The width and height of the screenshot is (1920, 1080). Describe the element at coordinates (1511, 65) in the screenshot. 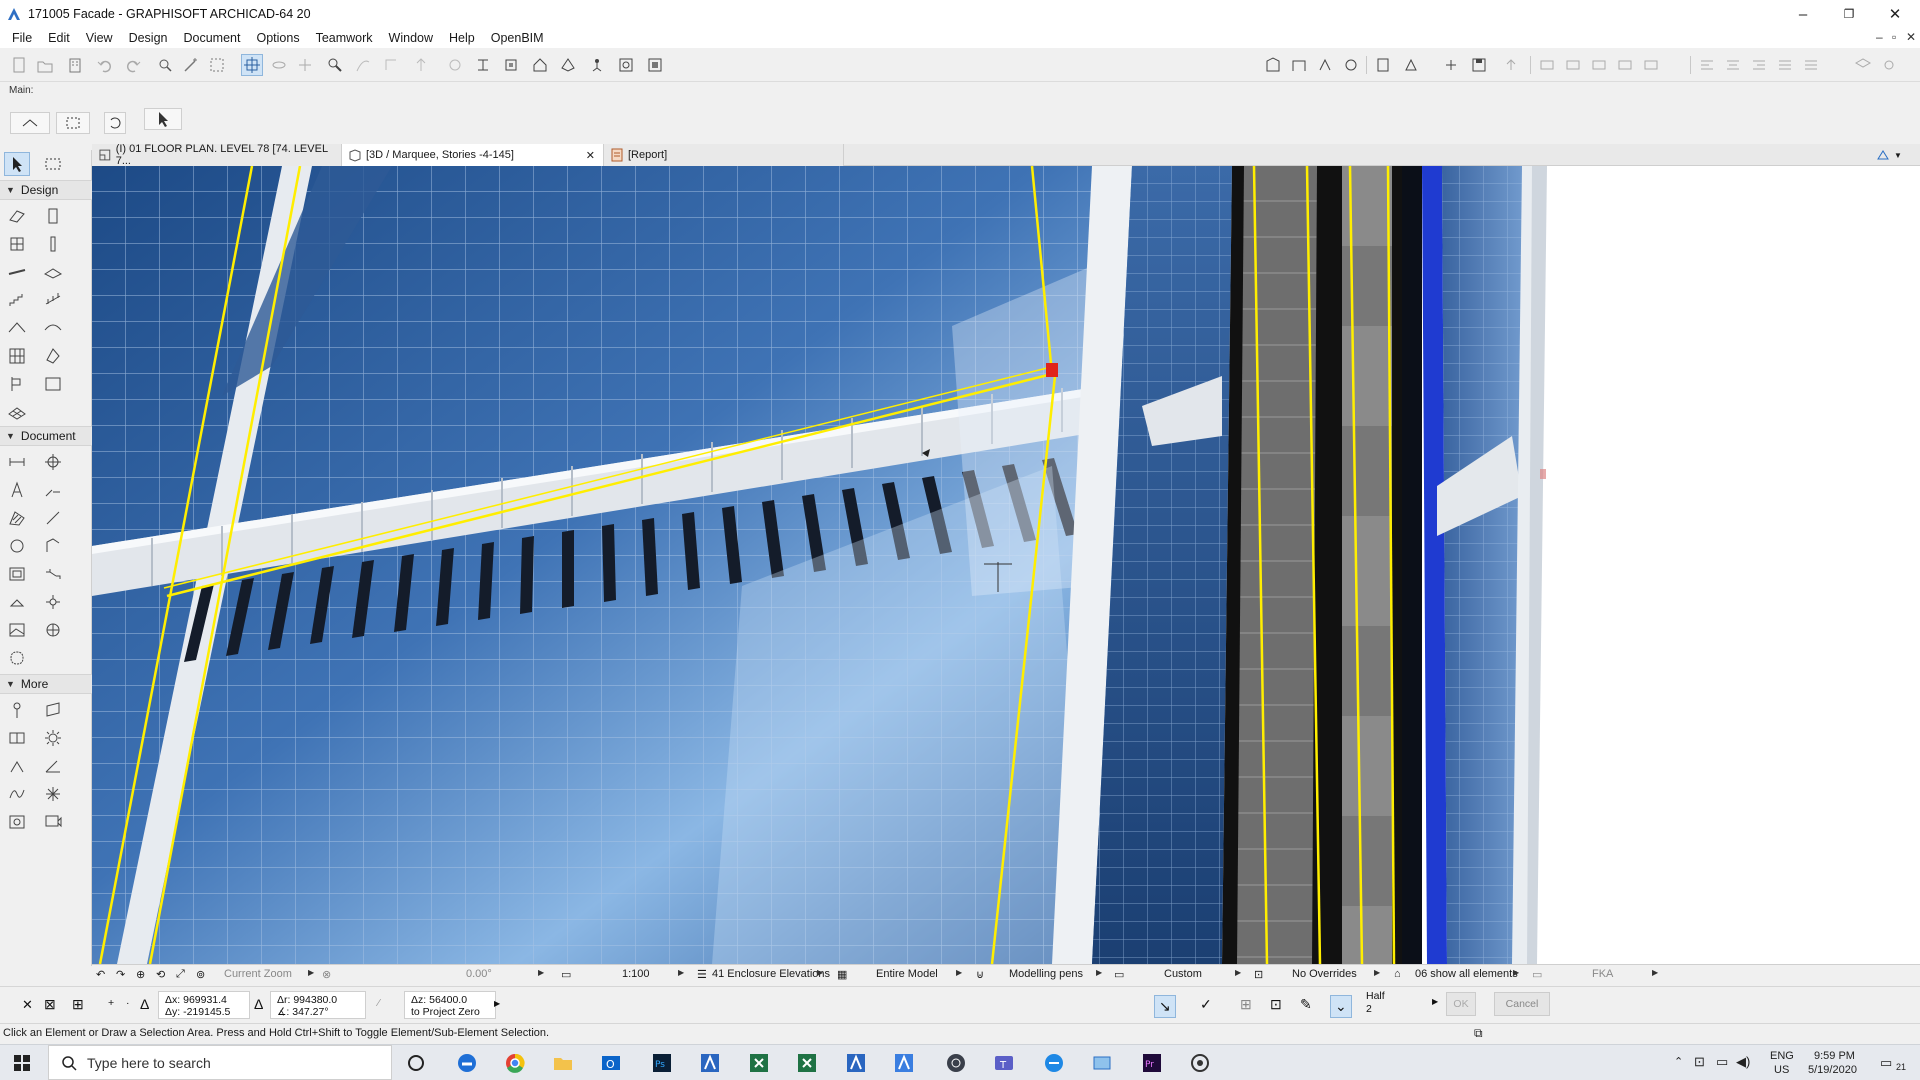

I see `upload-icon` at that location.